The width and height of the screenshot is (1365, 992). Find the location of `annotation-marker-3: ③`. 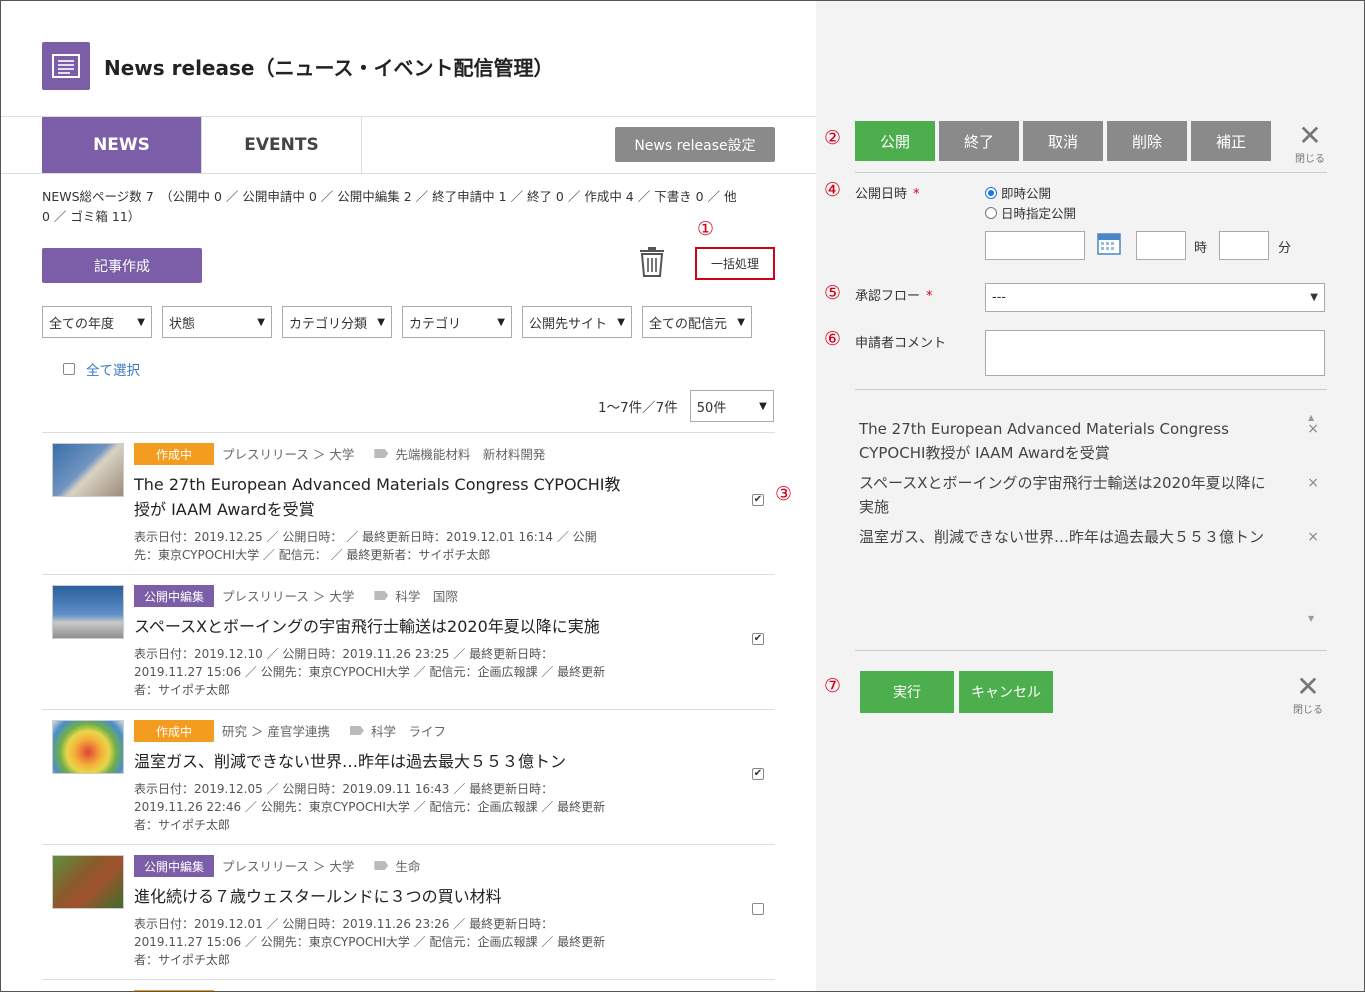

annotation-marker-3: ③ is located at coordinates (784, 494).